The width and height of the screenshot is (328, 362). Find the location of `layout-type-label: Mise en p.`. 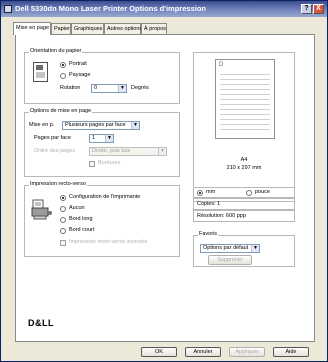

layout-type-label: Mise en p. is located at coordinates (42, 125).